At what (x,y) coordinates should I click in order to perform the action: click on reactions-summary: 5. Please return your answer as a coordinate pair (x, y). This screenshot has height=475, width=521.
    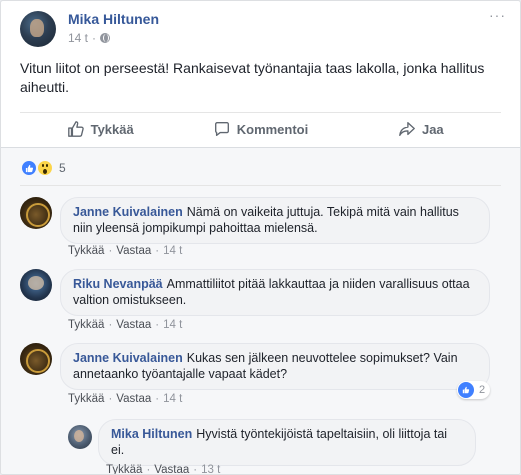
    Looking at the image, I should click on (43, 168).